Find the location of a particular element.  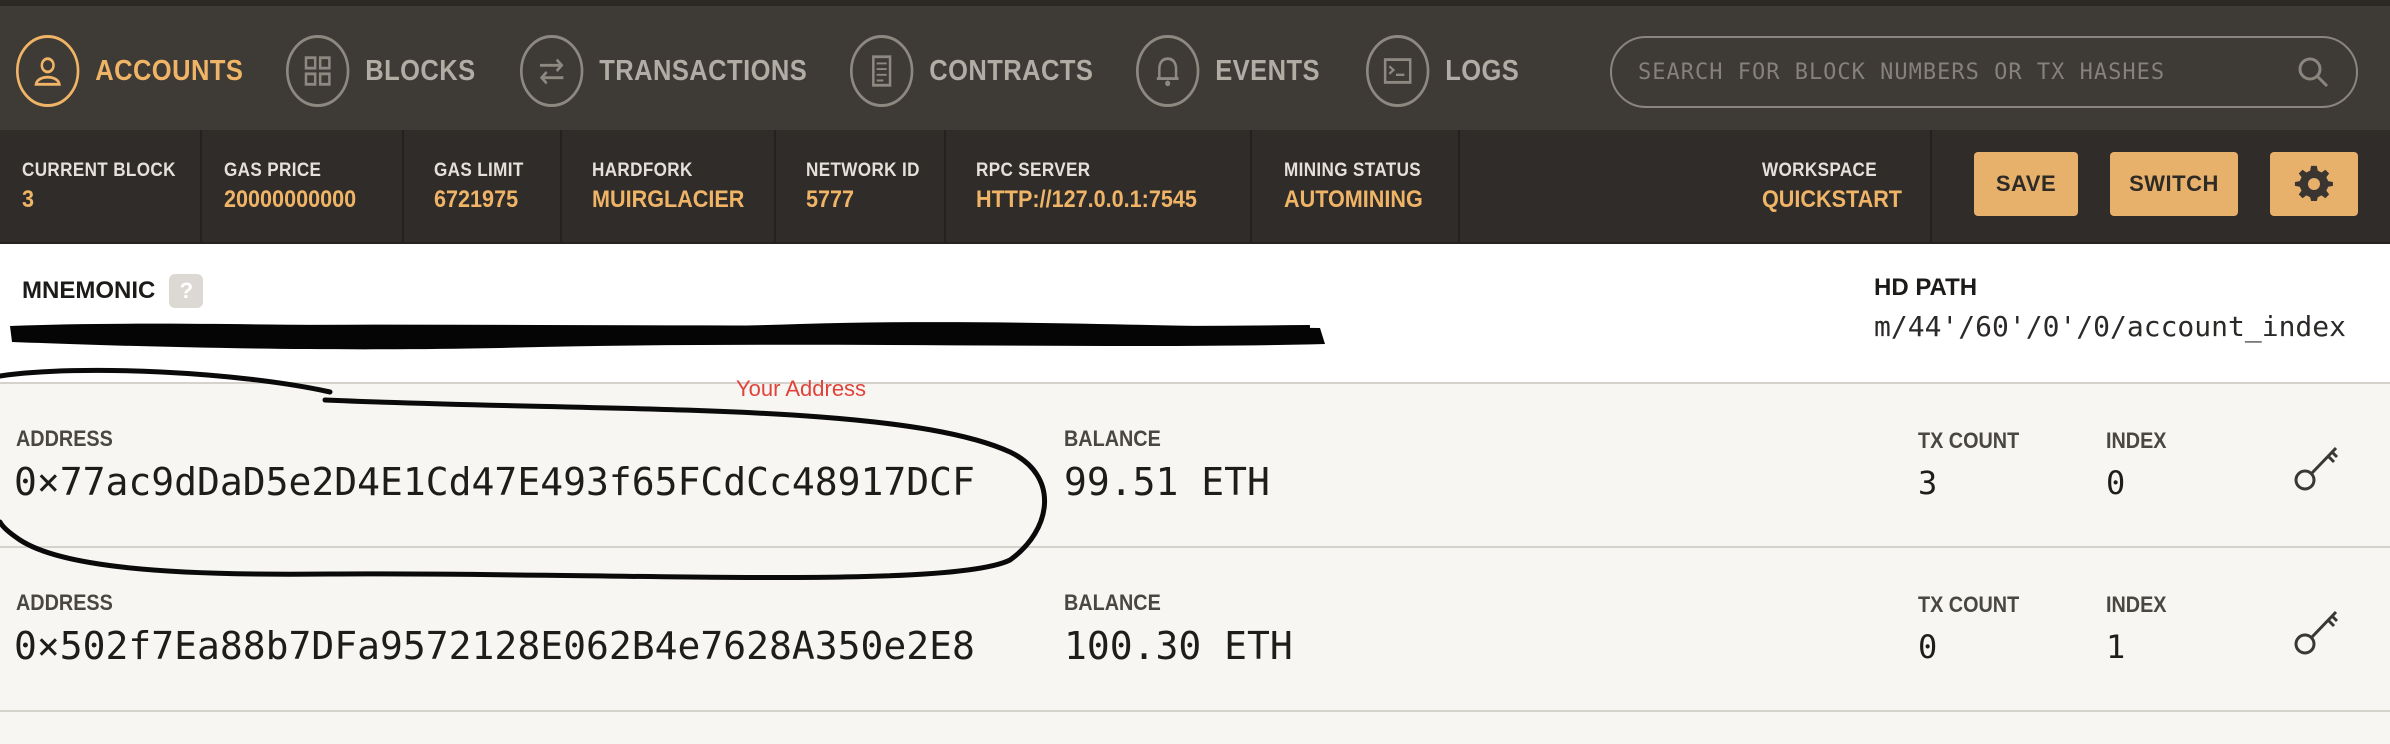

nav-label: CONTRACTS is located at coordinates (1011, 70).